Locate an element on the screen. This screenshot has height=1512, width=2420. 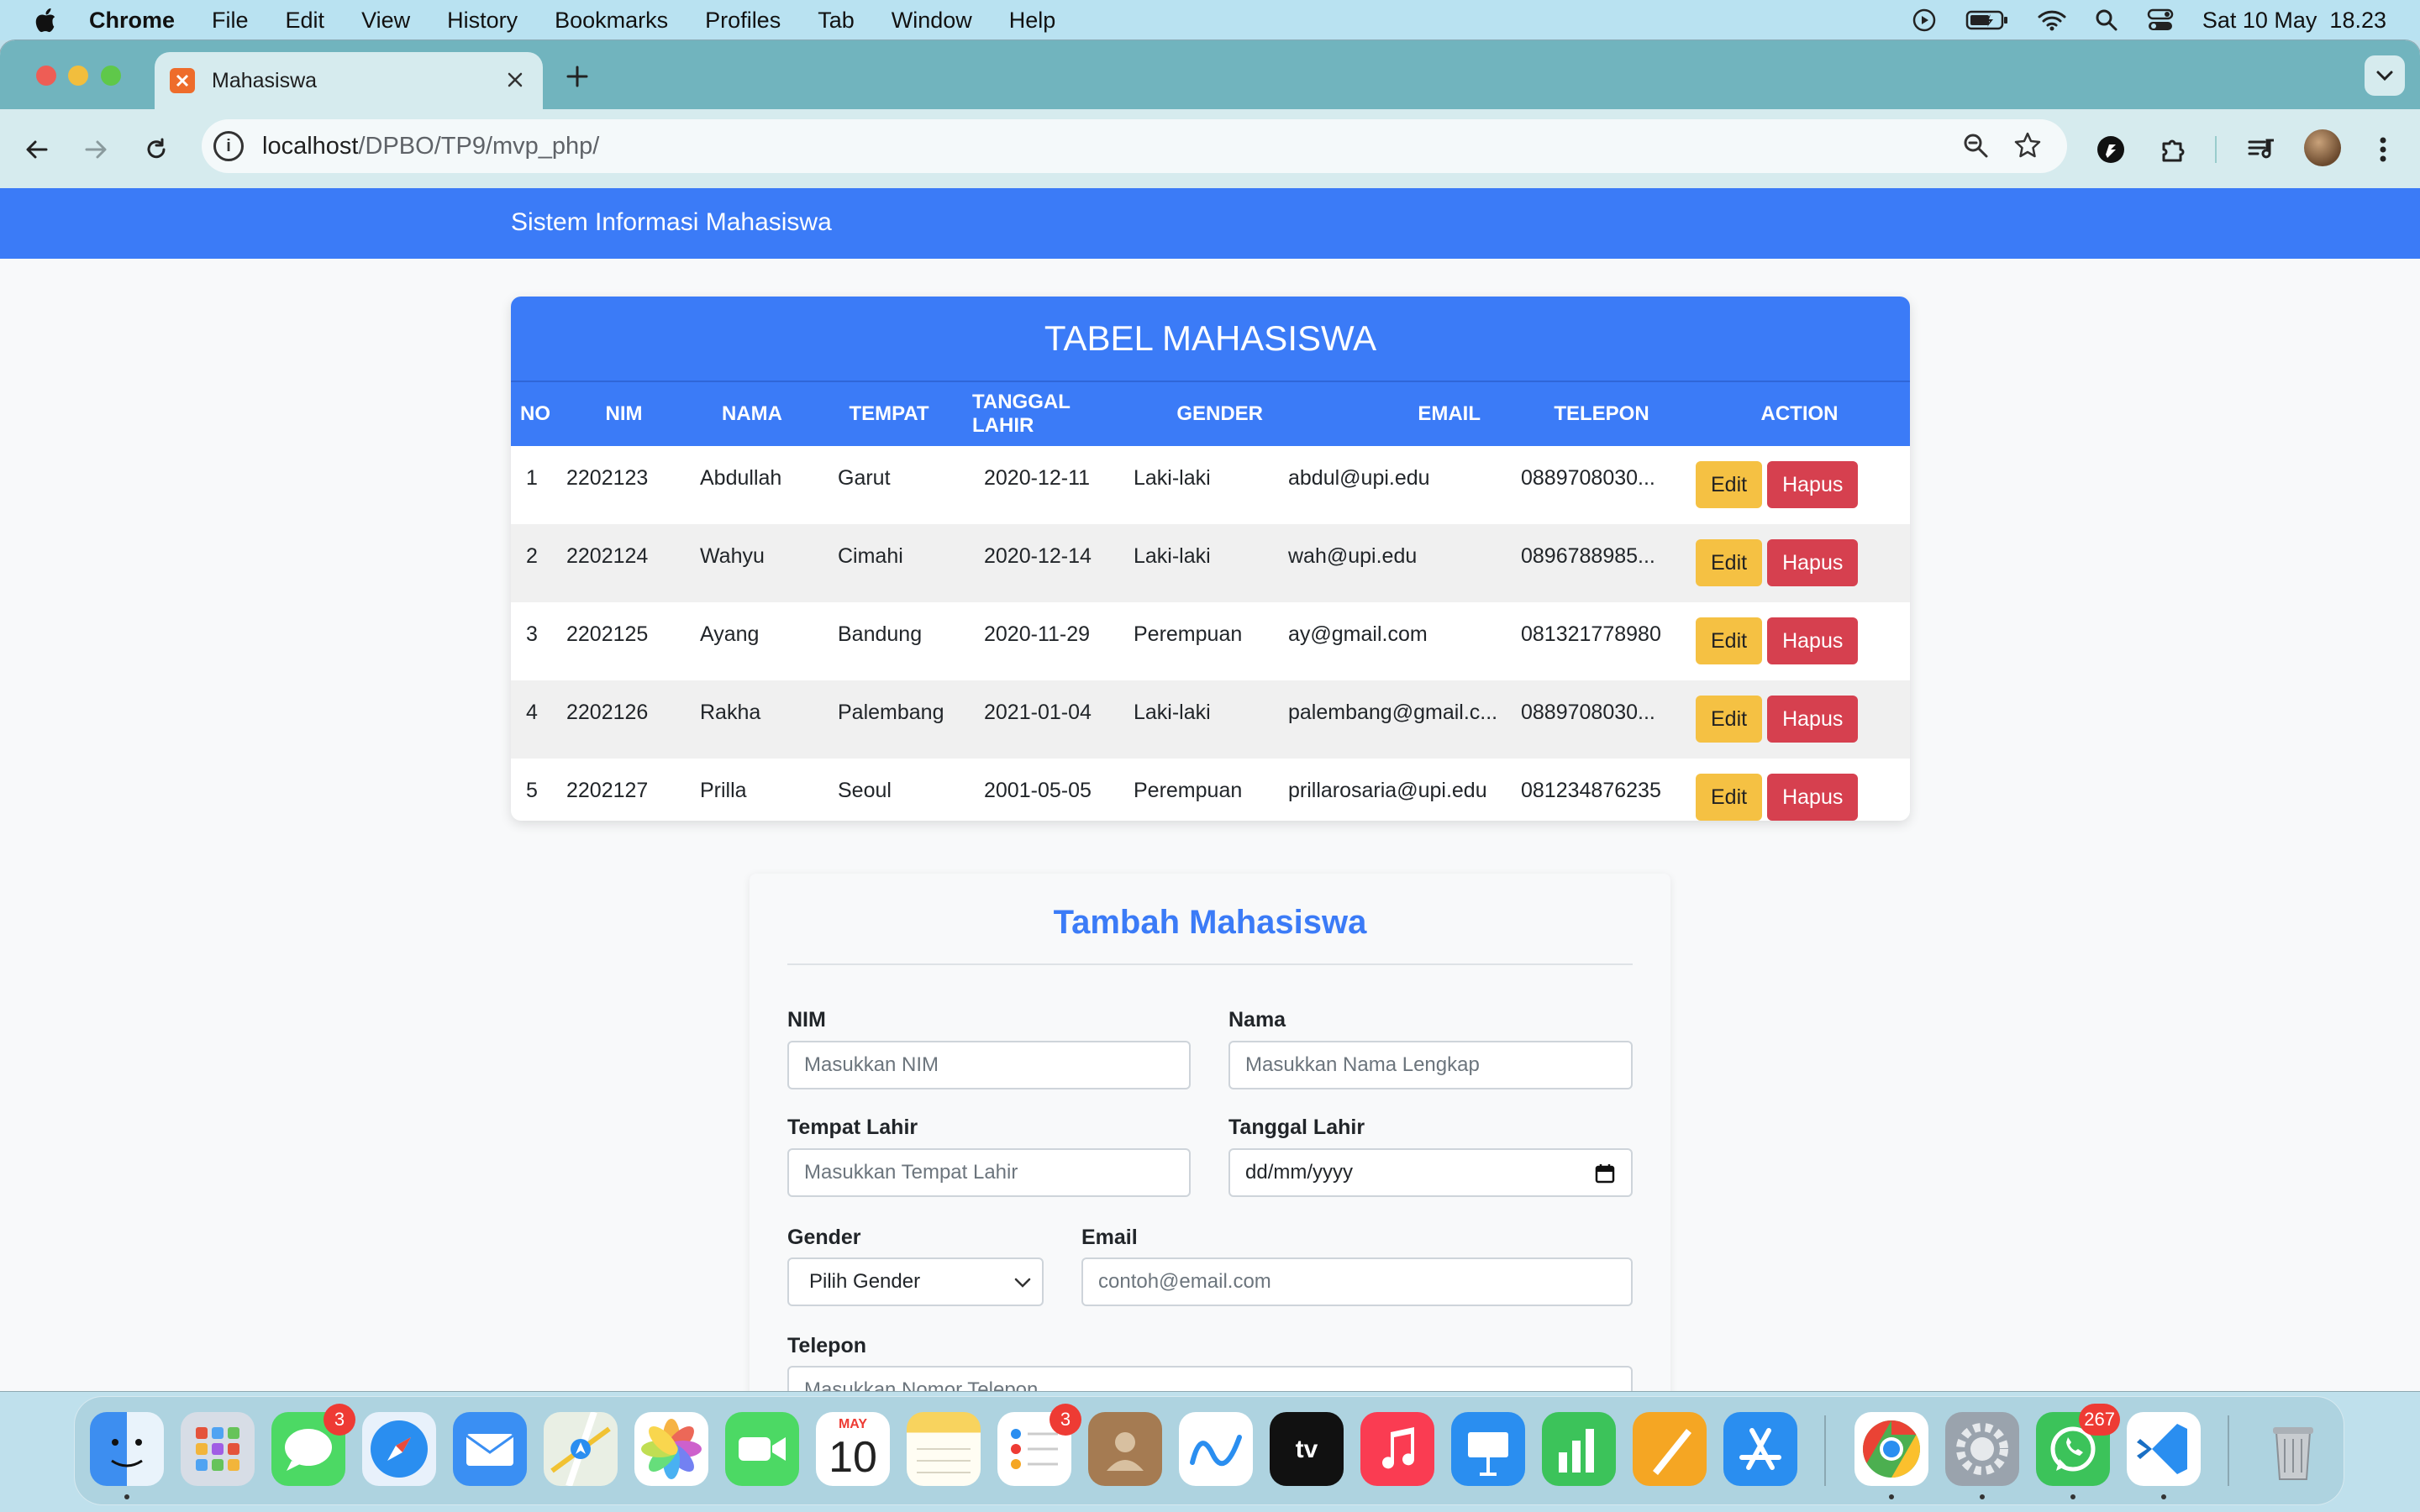
navbar-brand: Sistem Informasi Mahasiswa is located at coordinates (672, 222).